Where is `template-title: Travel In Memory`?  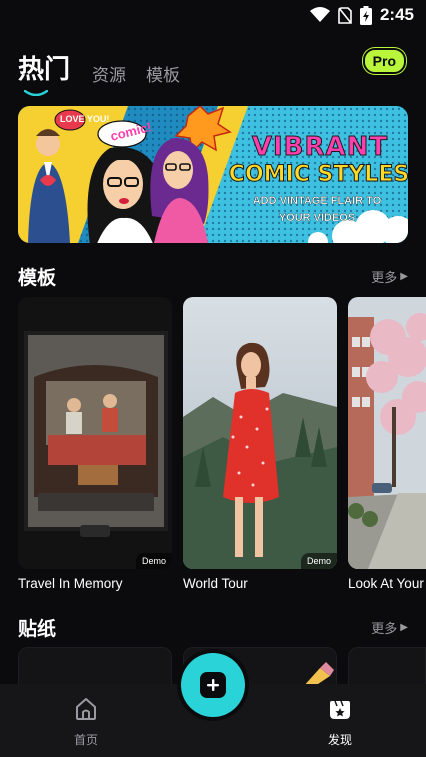 template-title: Travel In Memory is located at coordinates (70, 583).